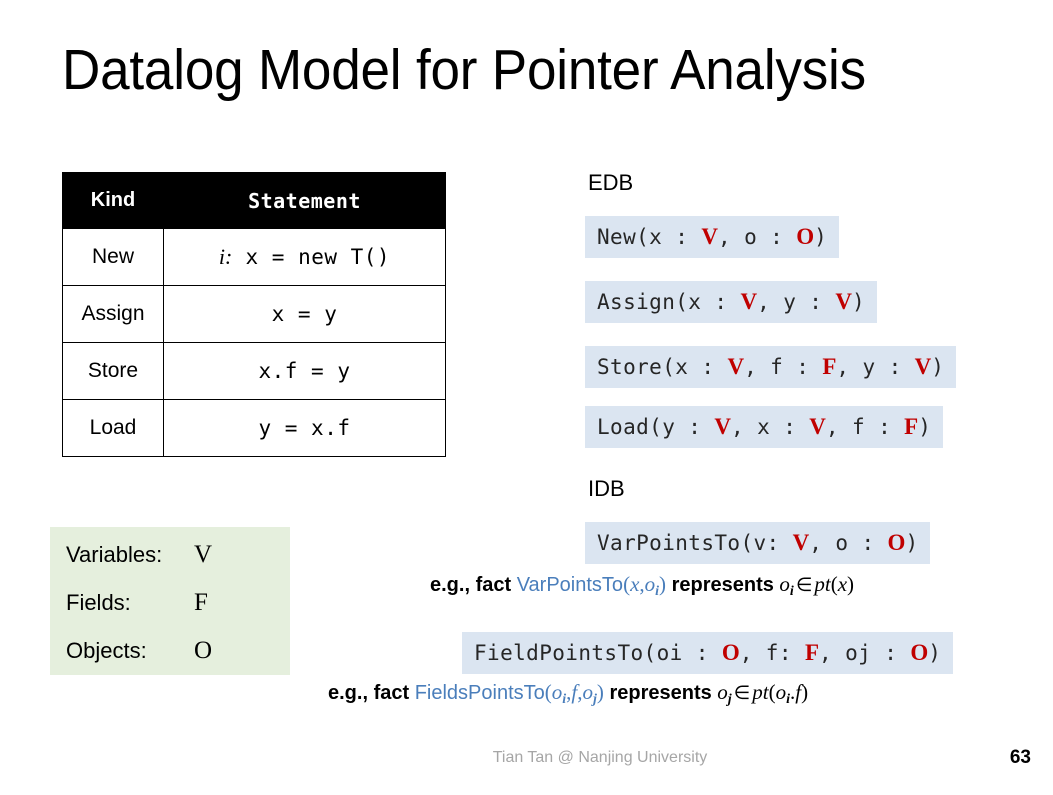 This screenshot has height=795, width=1053. I want to click on predicate-fieldpointsto: FieldPointsTo(oi : O, f: F, oj : O), so click(708, 653).